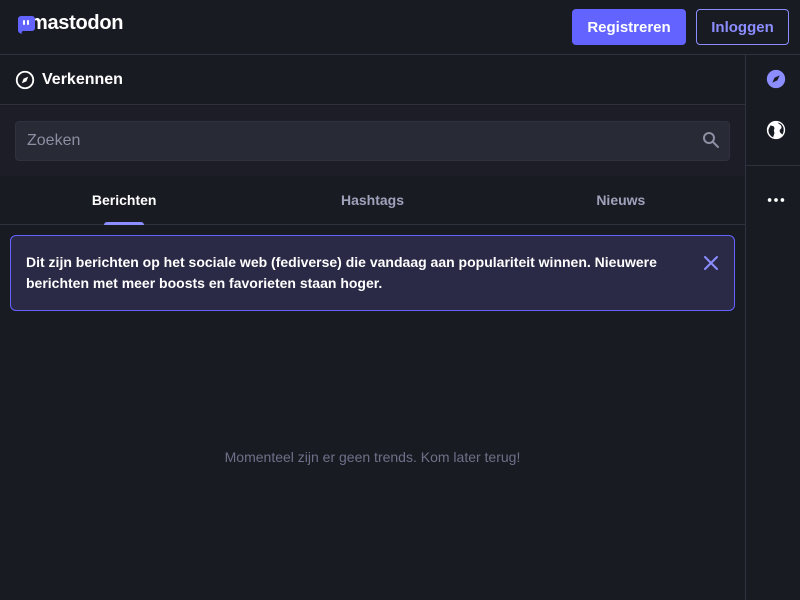  What do you see at coordinates (773, 165) in the screenshot?
I see `rail-divider` at bounding box center [773, 165].